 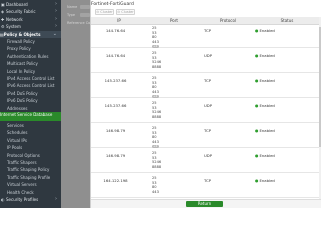 What do you see at coordinates (115, 180) in the screenshot?
I see `ip-cell: 164.122.198` at bounding box center [115, 180].